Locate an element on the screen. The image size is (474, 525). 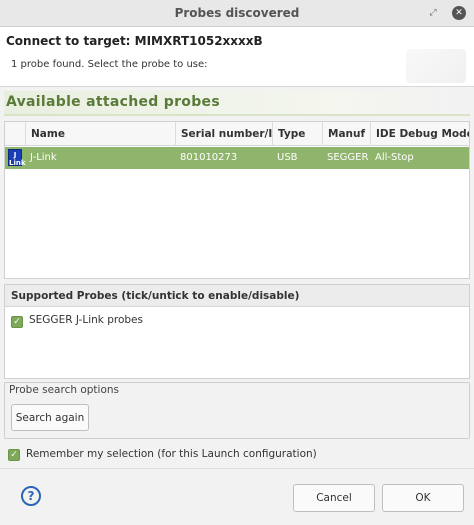
probe-search-legend: Probe search options is located at coordinates (64, 390).